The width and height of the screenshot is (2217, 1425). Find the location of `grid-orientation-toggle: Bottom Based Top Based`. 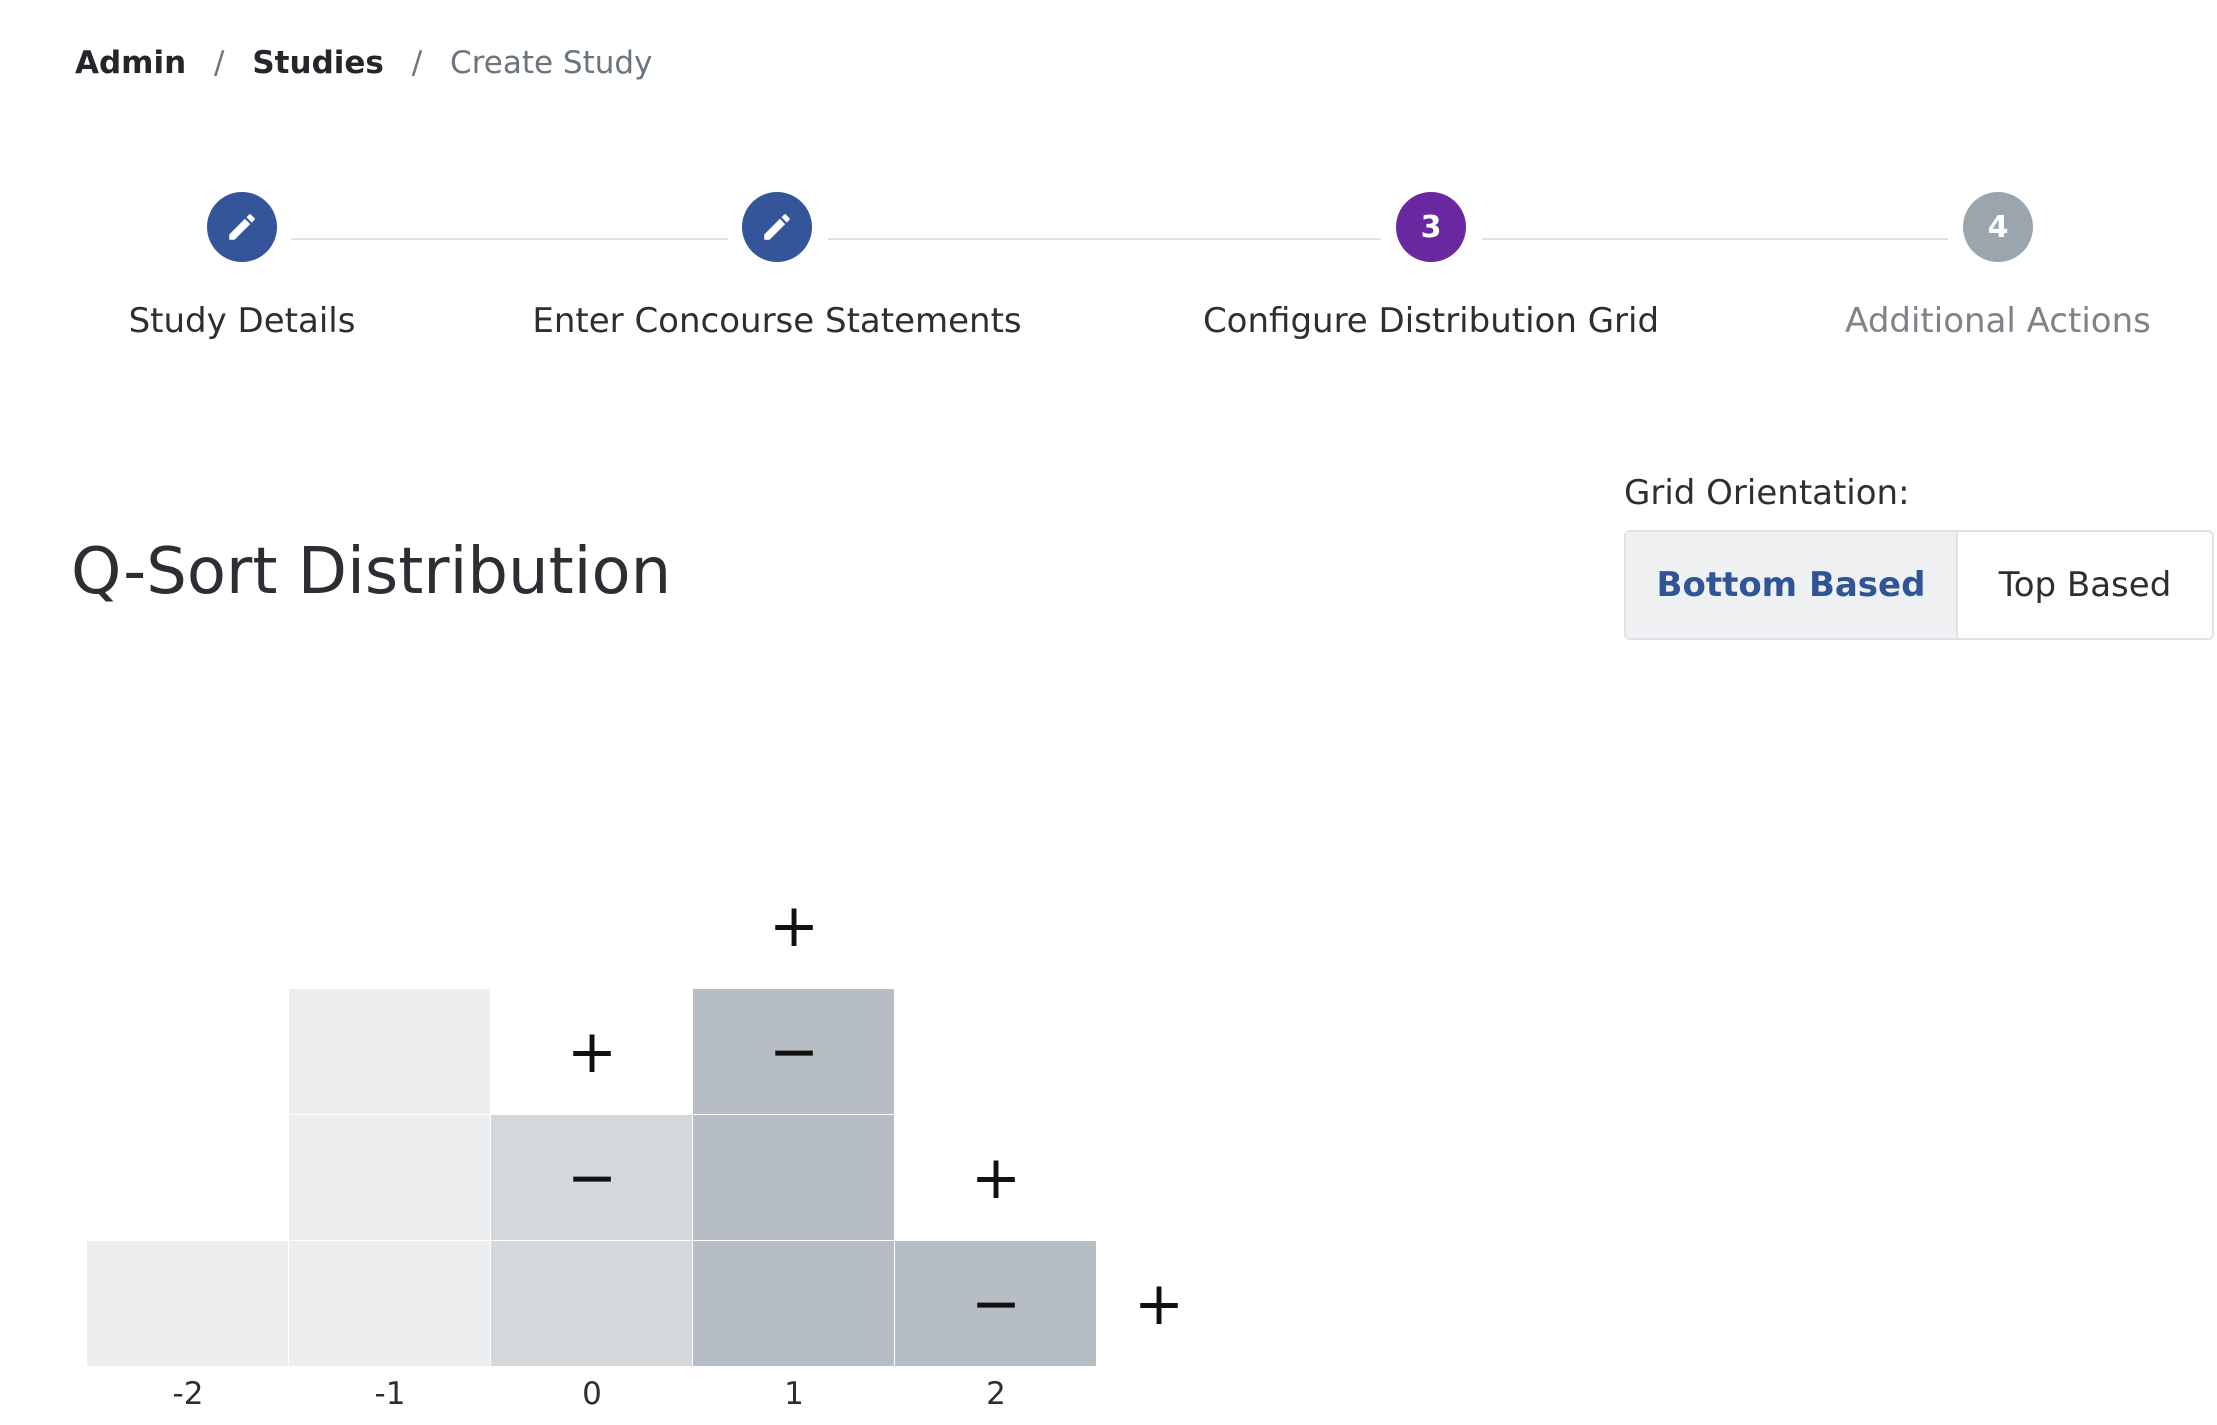

grid-orientation-toggle: Bottom Based Top Based is located at coordinates (1919, 585).